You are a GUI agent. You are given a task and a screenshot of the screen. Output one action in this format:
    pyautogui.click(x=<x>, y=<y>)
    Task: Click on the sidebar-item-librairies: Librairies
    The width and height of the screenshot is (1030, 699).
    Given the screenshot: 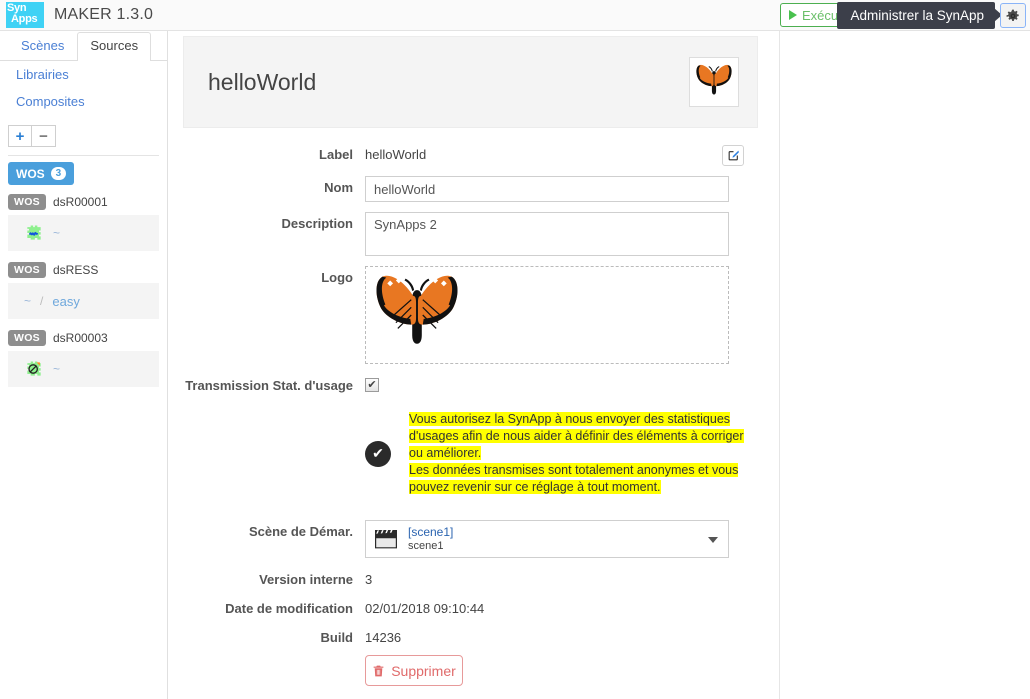 What is the action you would take?
    pyautogui.click(x=83, y=74)
    